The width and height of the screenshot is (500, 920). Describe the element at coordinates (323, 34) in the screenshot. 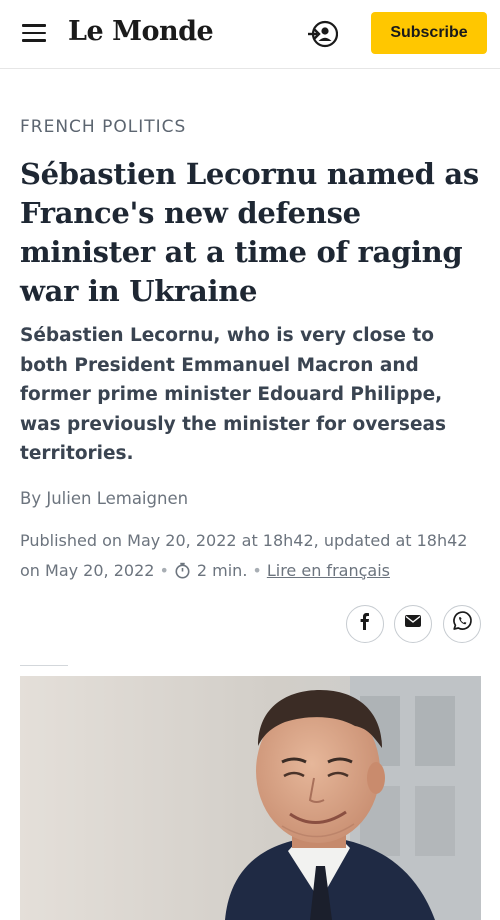

I see `account-icon` at that location.